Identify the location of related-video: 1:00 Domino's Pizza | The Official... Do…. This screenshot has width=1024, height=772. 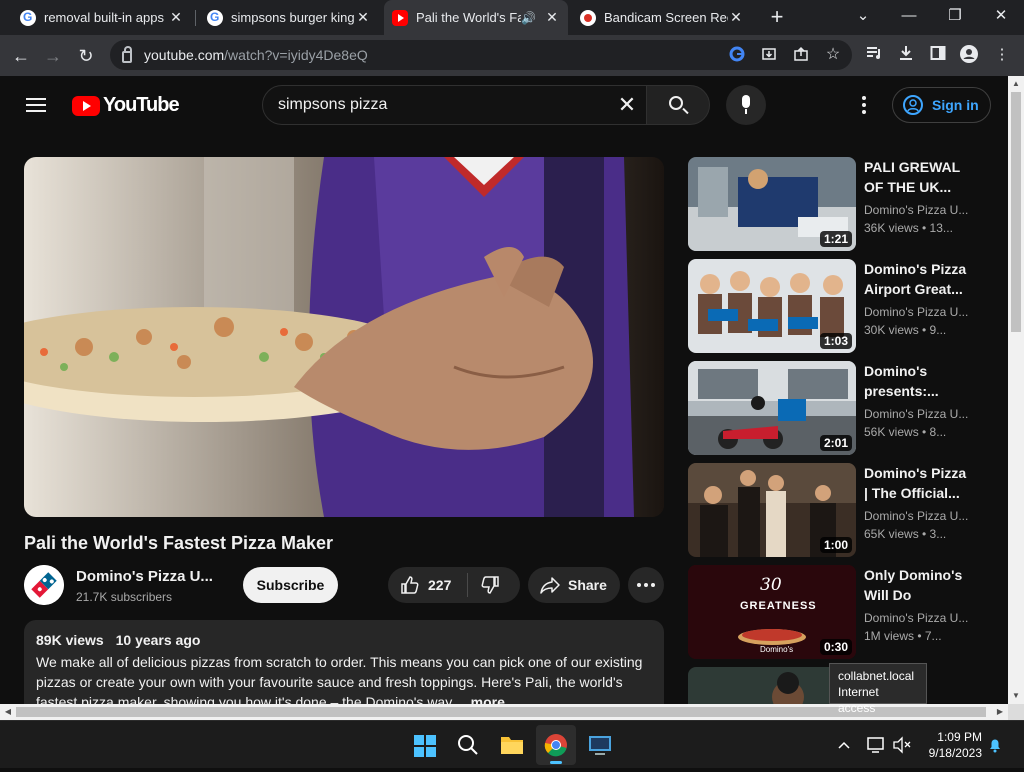
(838, 510).